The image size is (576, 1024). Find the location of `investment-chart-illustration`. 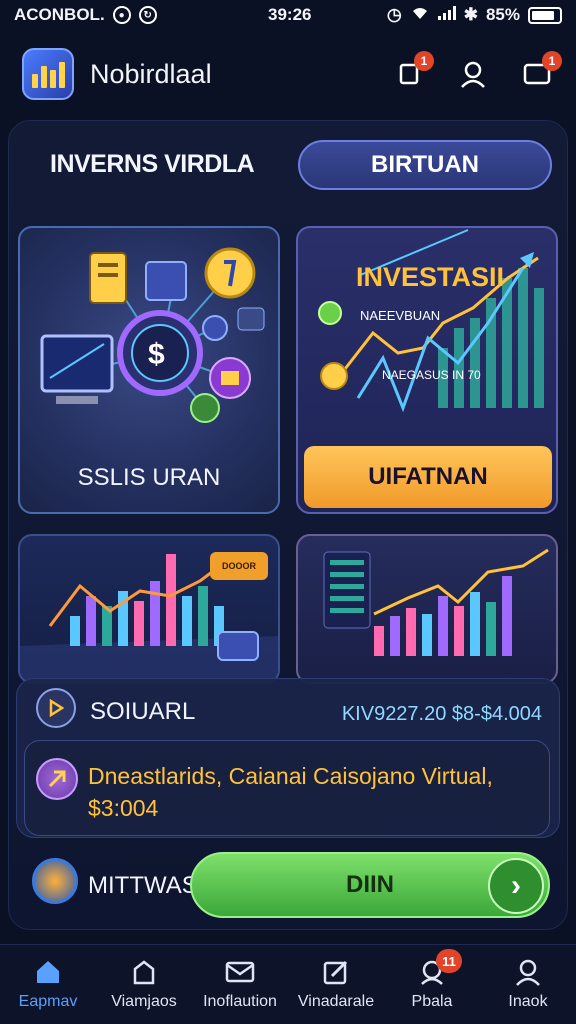

investment-chart-illustration is located at coordinates (431, 321).